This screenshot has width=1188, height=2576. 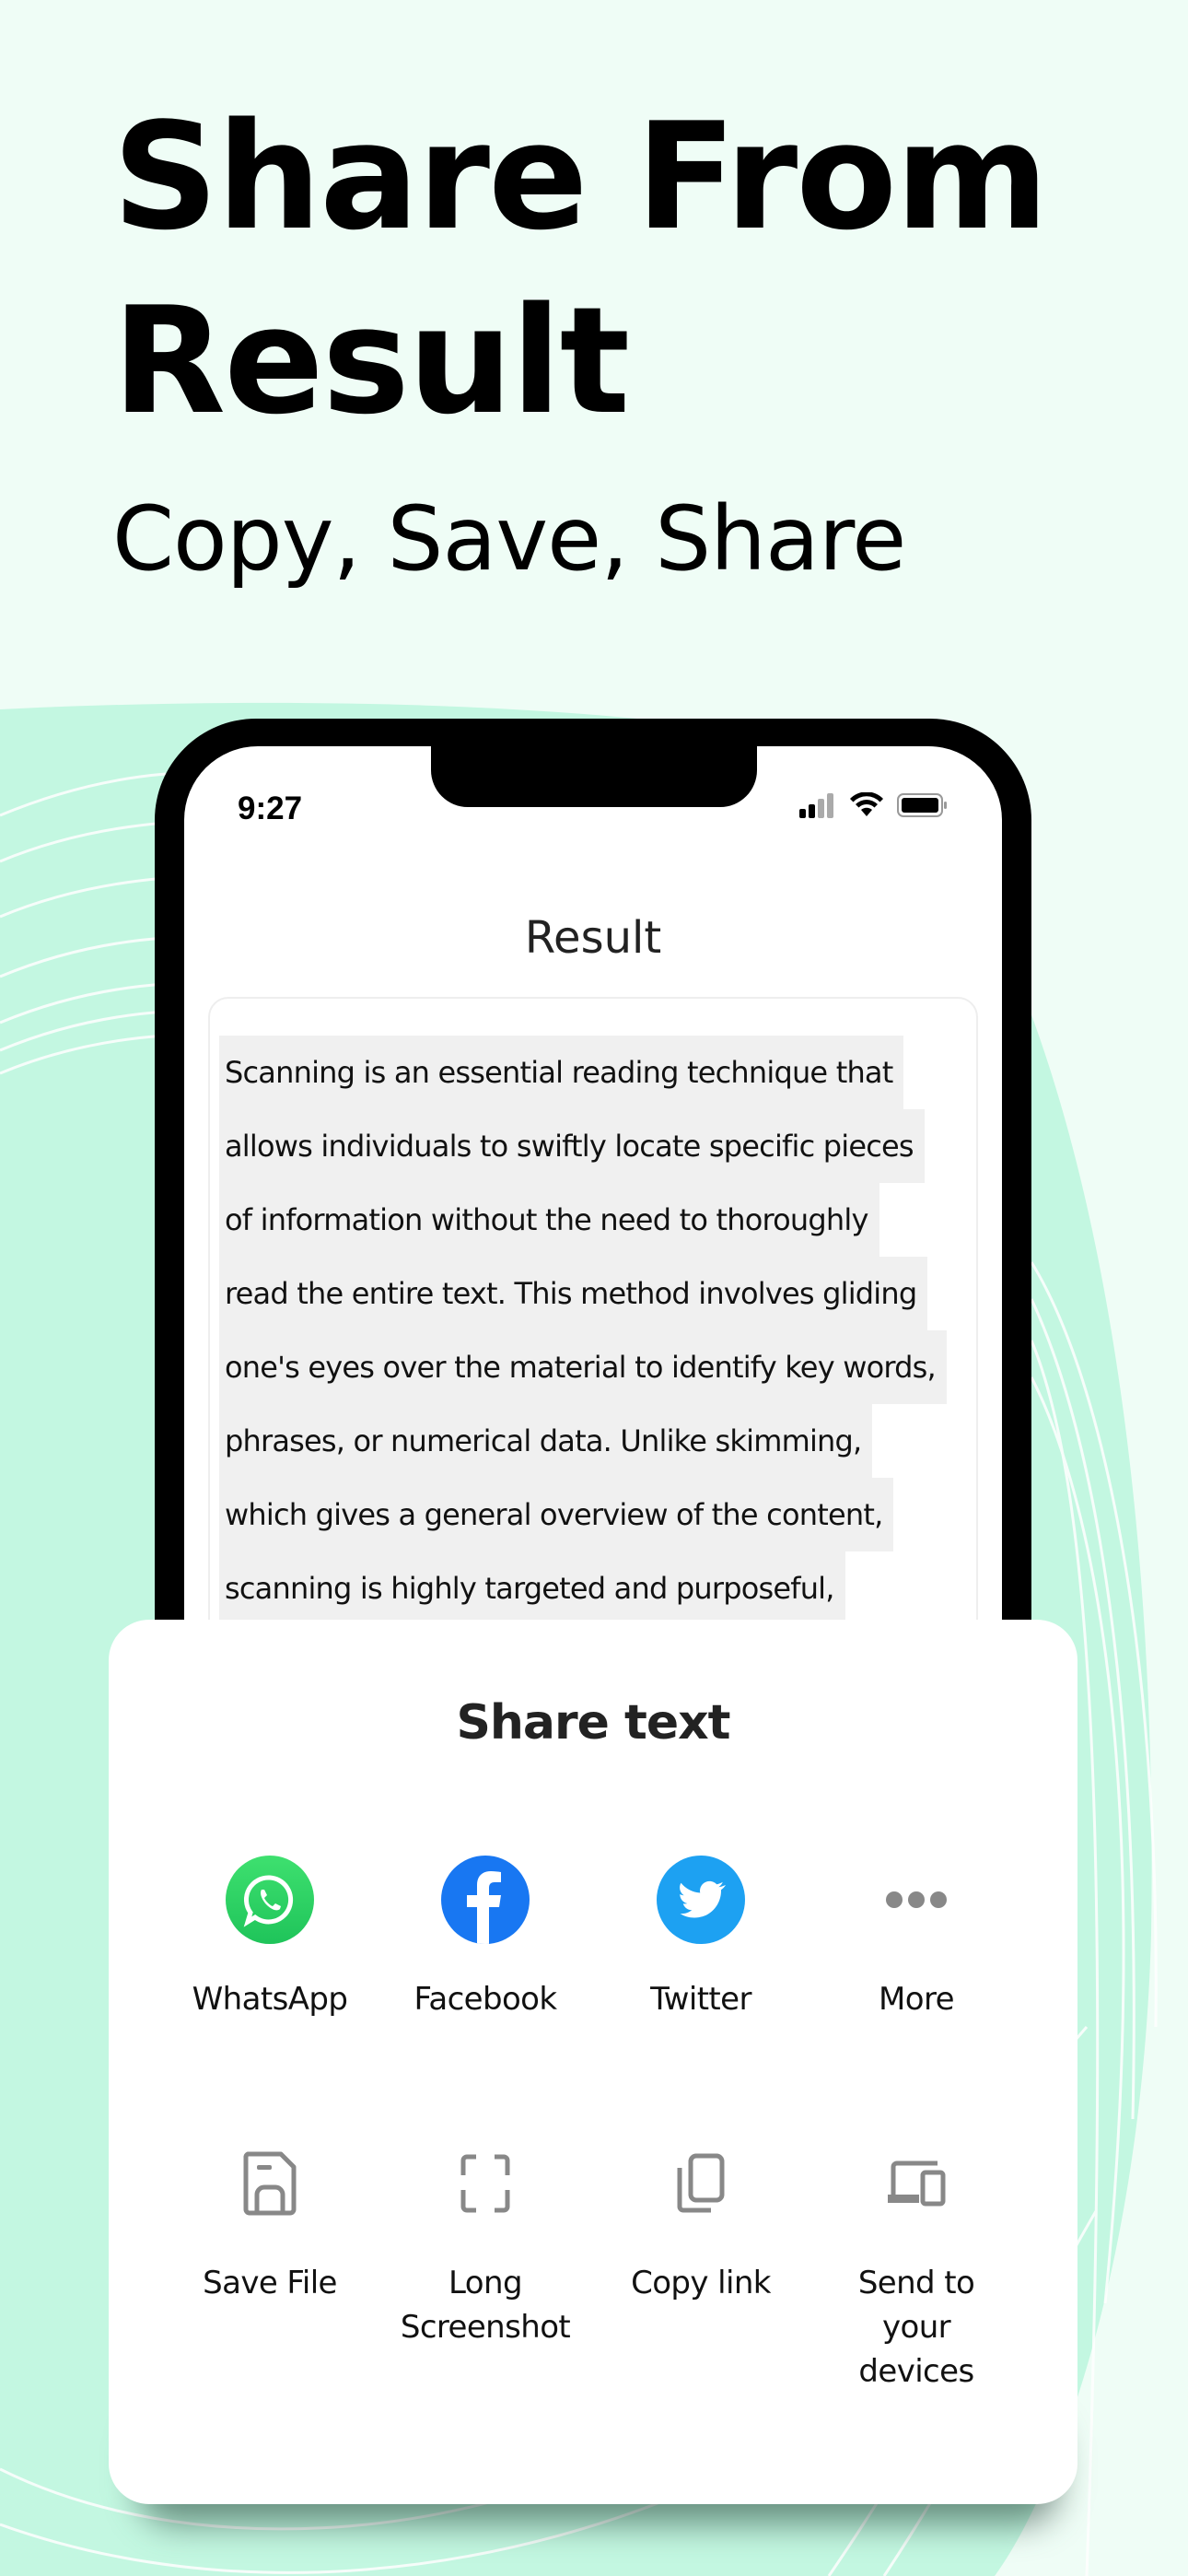 I want to click on share-label: More, so click(x=916, y=2000).